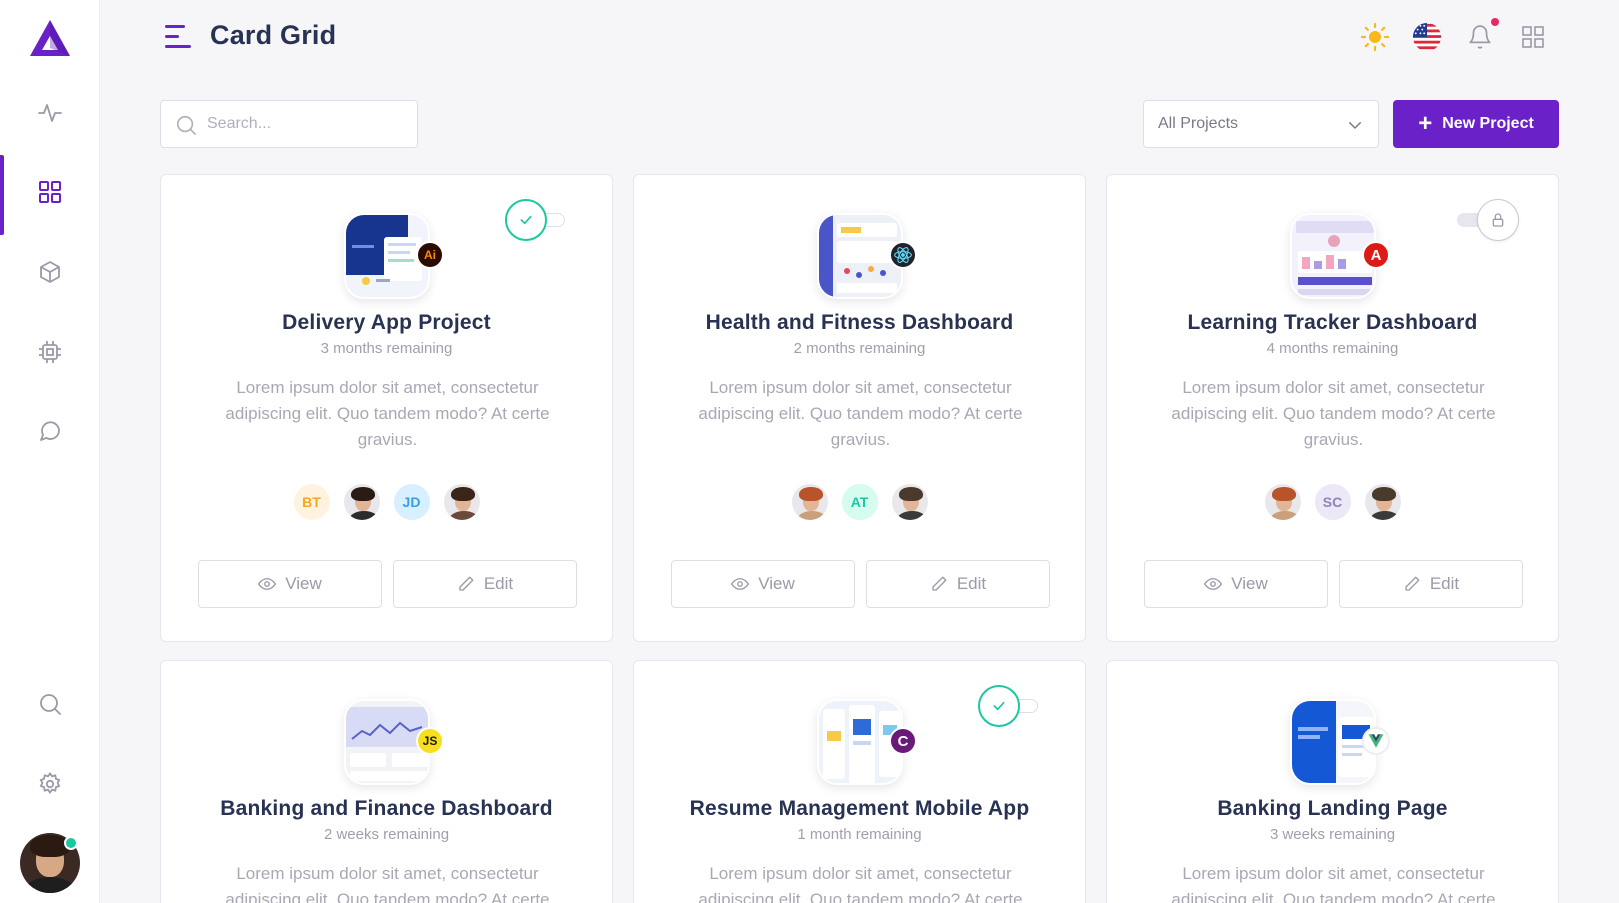  Describe the element at coordinates (50, 38) in the screenshot. I see `brand-logo-icon` at that location.